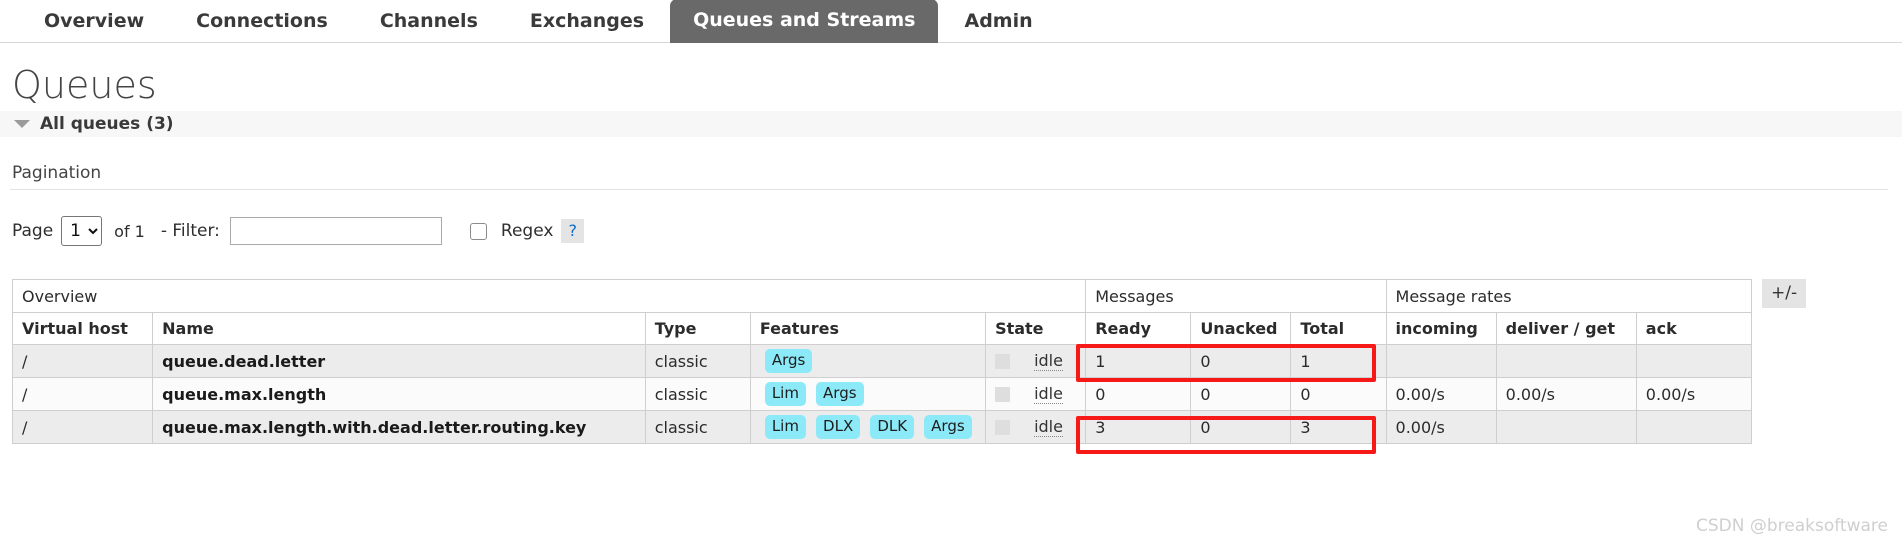  I want to click on column-header-features: Features, so click(868, 328).